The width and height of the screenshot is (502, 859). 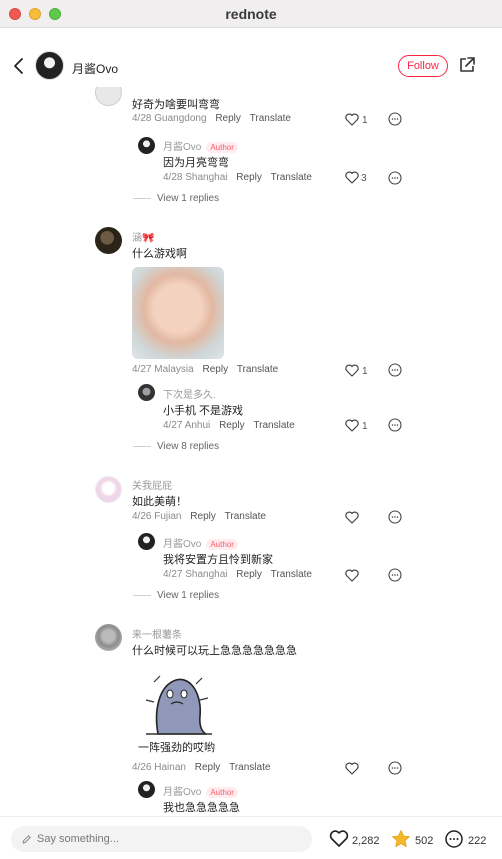 I want to click on post-header: 月酱Ovo Follow, so click(x=251, y=58).